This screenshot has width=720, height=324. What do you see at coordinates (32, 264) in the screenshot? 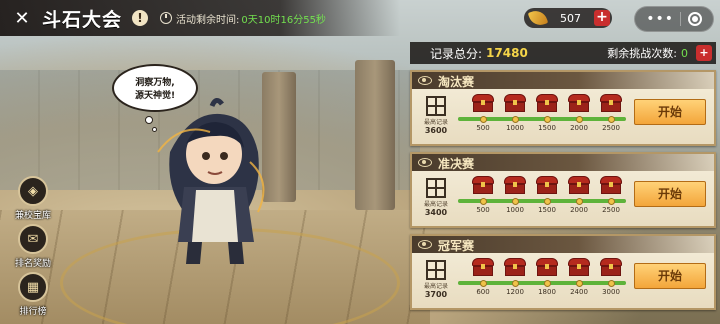
I see `side-menu-label: 排名奖励` at bounding box center [32, 264].